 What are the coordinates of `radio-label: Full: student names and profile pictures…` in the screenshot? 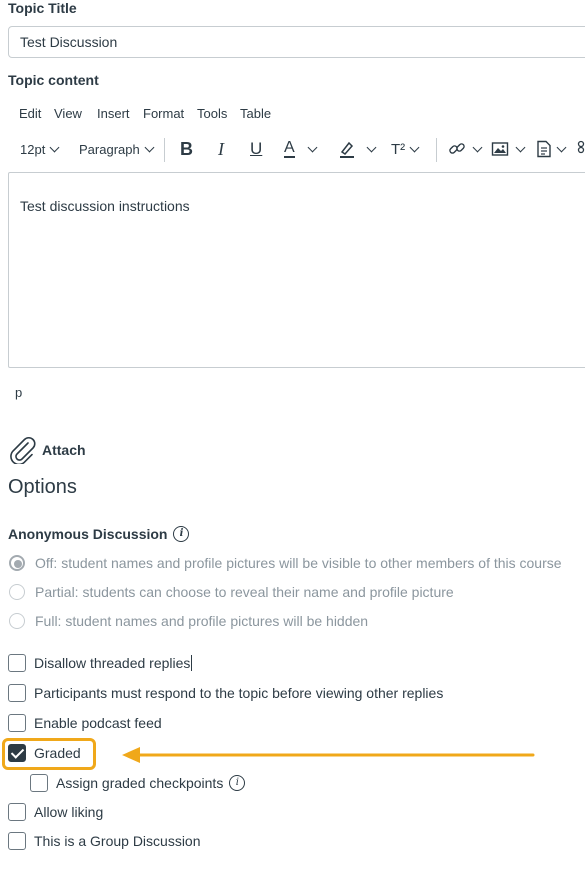 It's located at (202, 621).